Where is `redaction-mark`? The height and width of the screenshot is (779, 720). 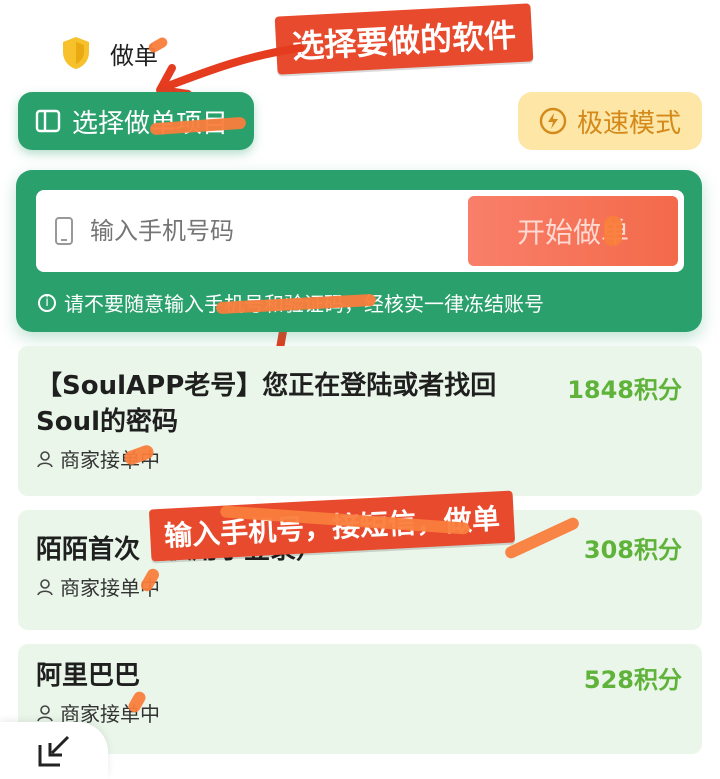
redaction-mark is located at coordinates (613, 231).